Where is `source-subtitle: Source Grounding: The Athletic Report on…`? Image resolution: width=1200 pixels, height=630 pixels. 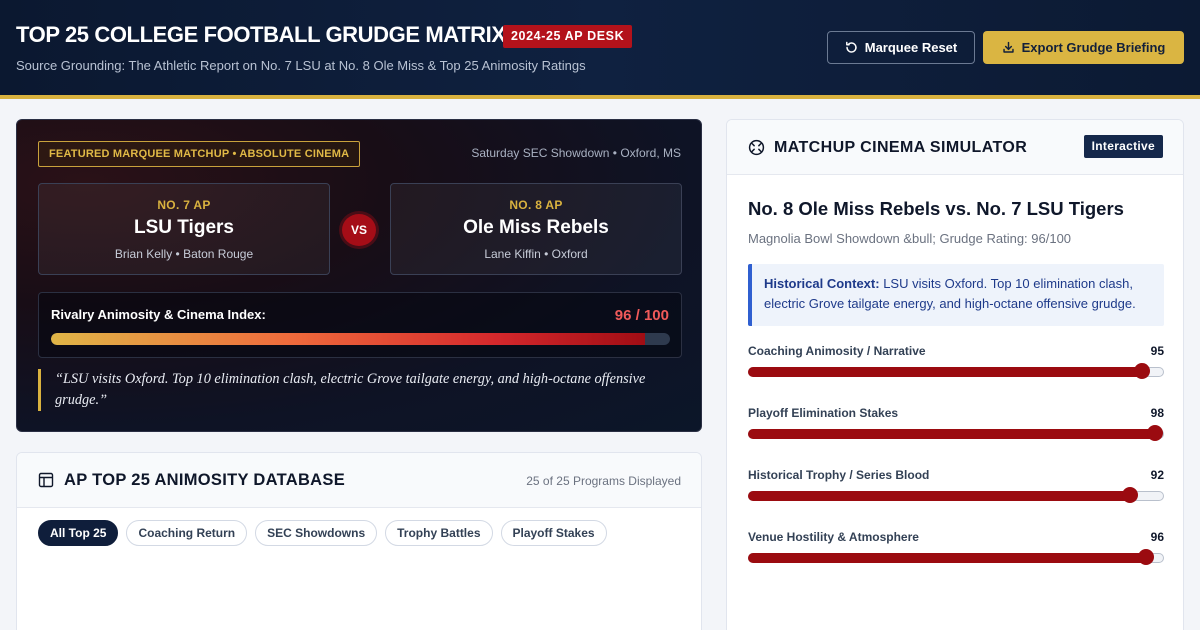 source-subtitle: Source Grounding: The Athletic Report on… is located at coordinates (301, 65).